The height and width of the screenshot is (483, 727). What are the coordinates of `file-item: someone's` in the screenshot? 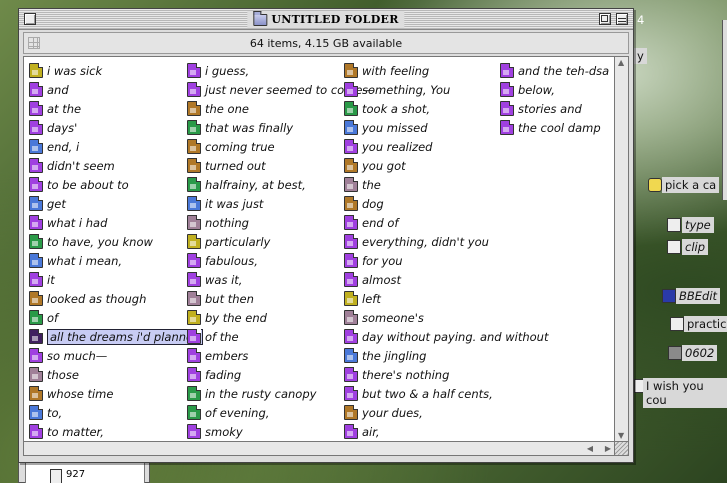 It's located at (384, 317).